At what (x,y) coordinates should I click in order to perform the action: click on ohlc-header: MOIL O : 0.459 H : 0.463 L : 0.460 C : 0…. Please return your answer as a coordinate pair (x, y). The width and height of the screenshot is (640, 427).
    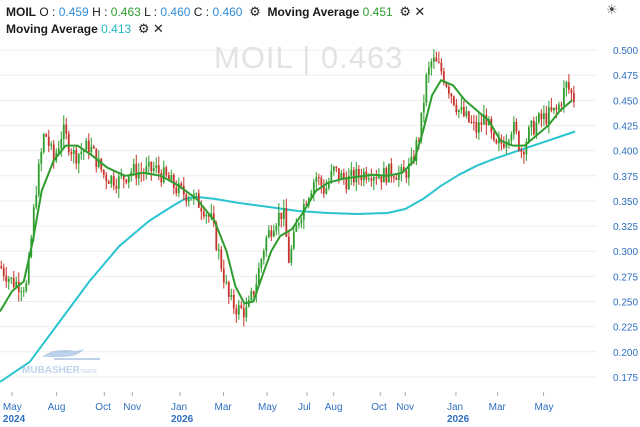
    Looking at the image, I should click on (215, 12).